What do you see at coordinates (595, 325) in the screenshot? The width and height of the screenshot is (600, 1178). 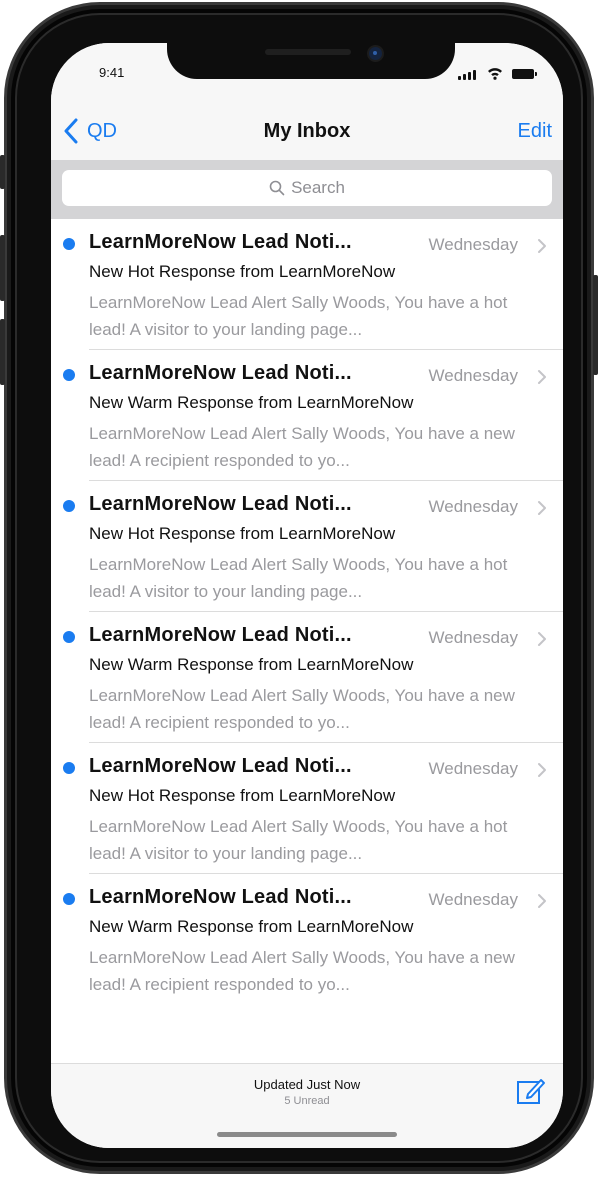 I see `power-button` at bounding box center [595, 325].